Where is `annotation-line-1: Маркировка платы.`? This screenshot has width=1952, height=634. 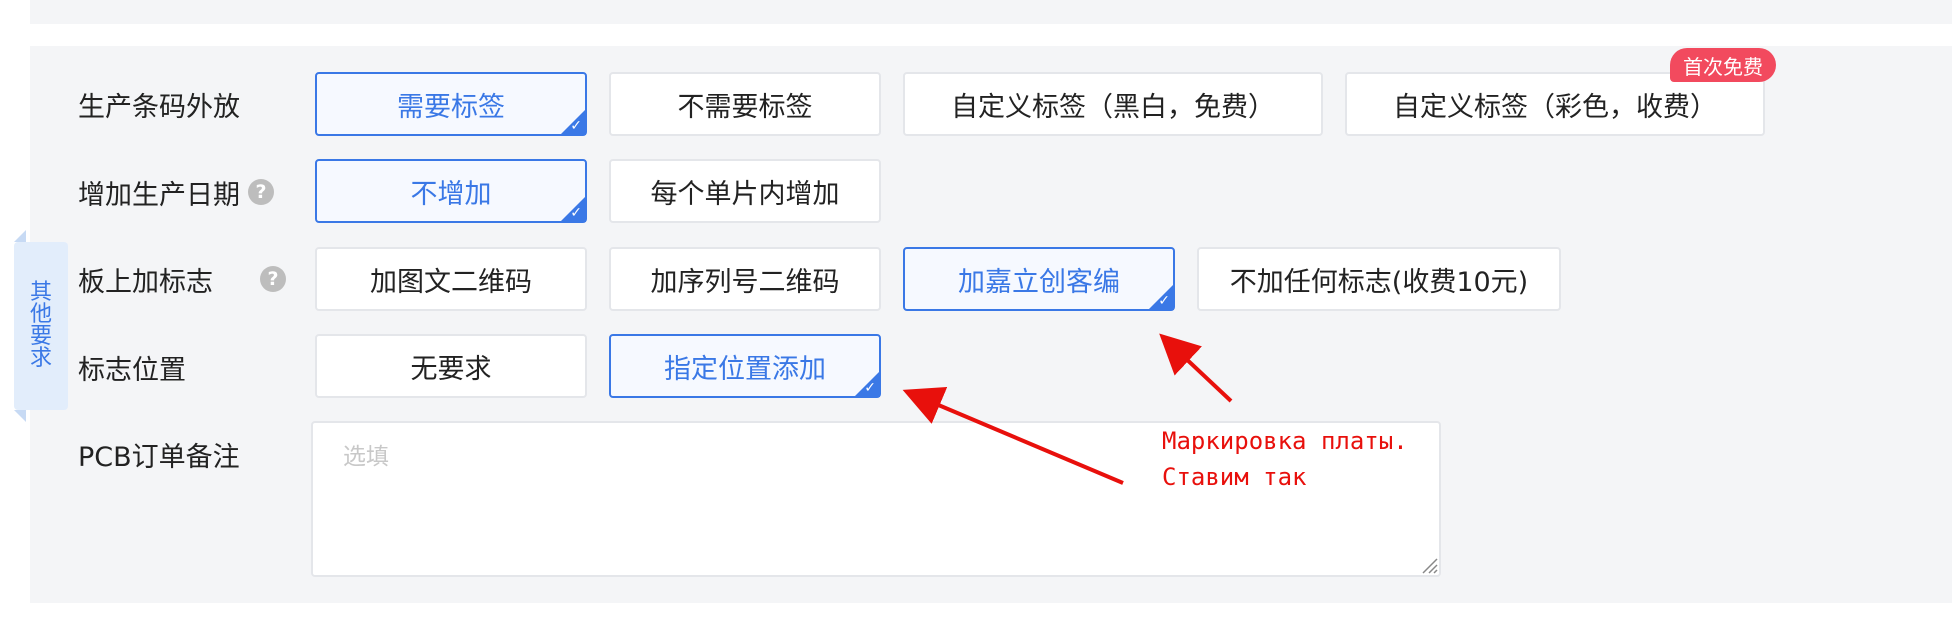 annotation-line-1: Маркировка платы. is located at coordinates (1285, 441).